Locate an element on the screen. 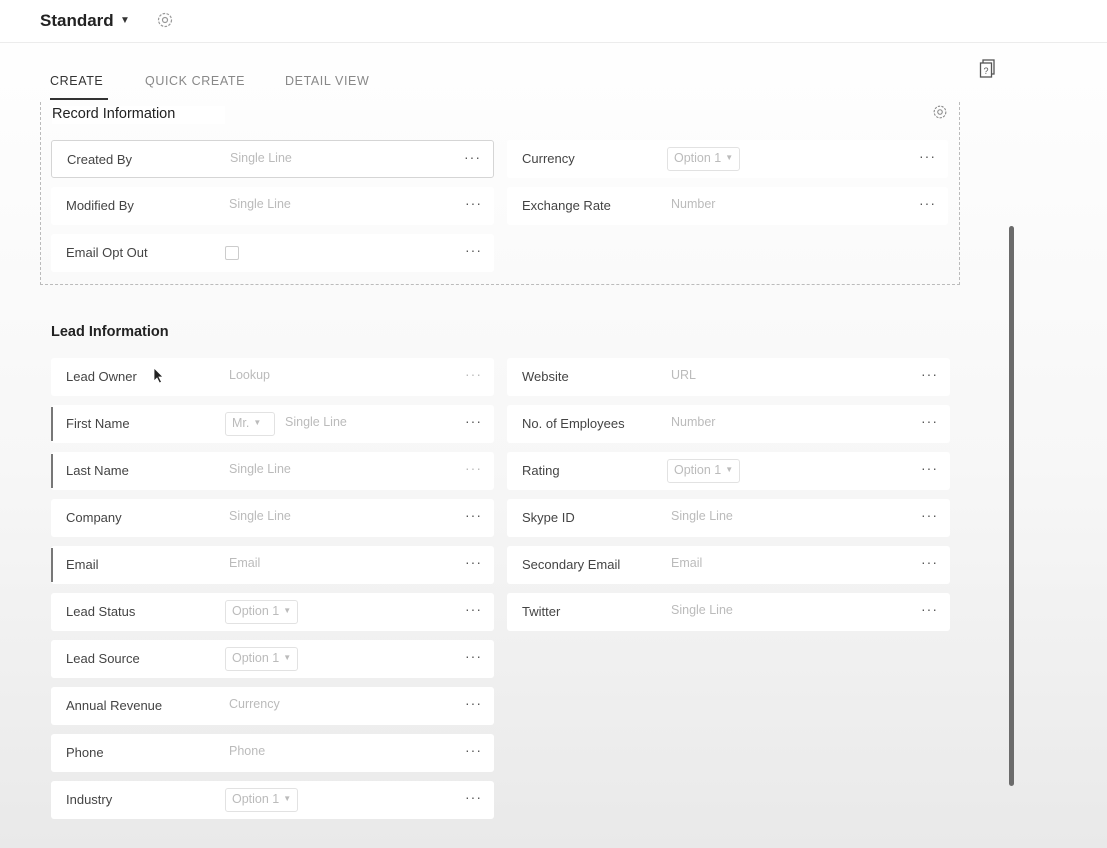 The height and width of the screenshot is (848, 1107). field-label: Lead Status is located at coordinates (101, 611).